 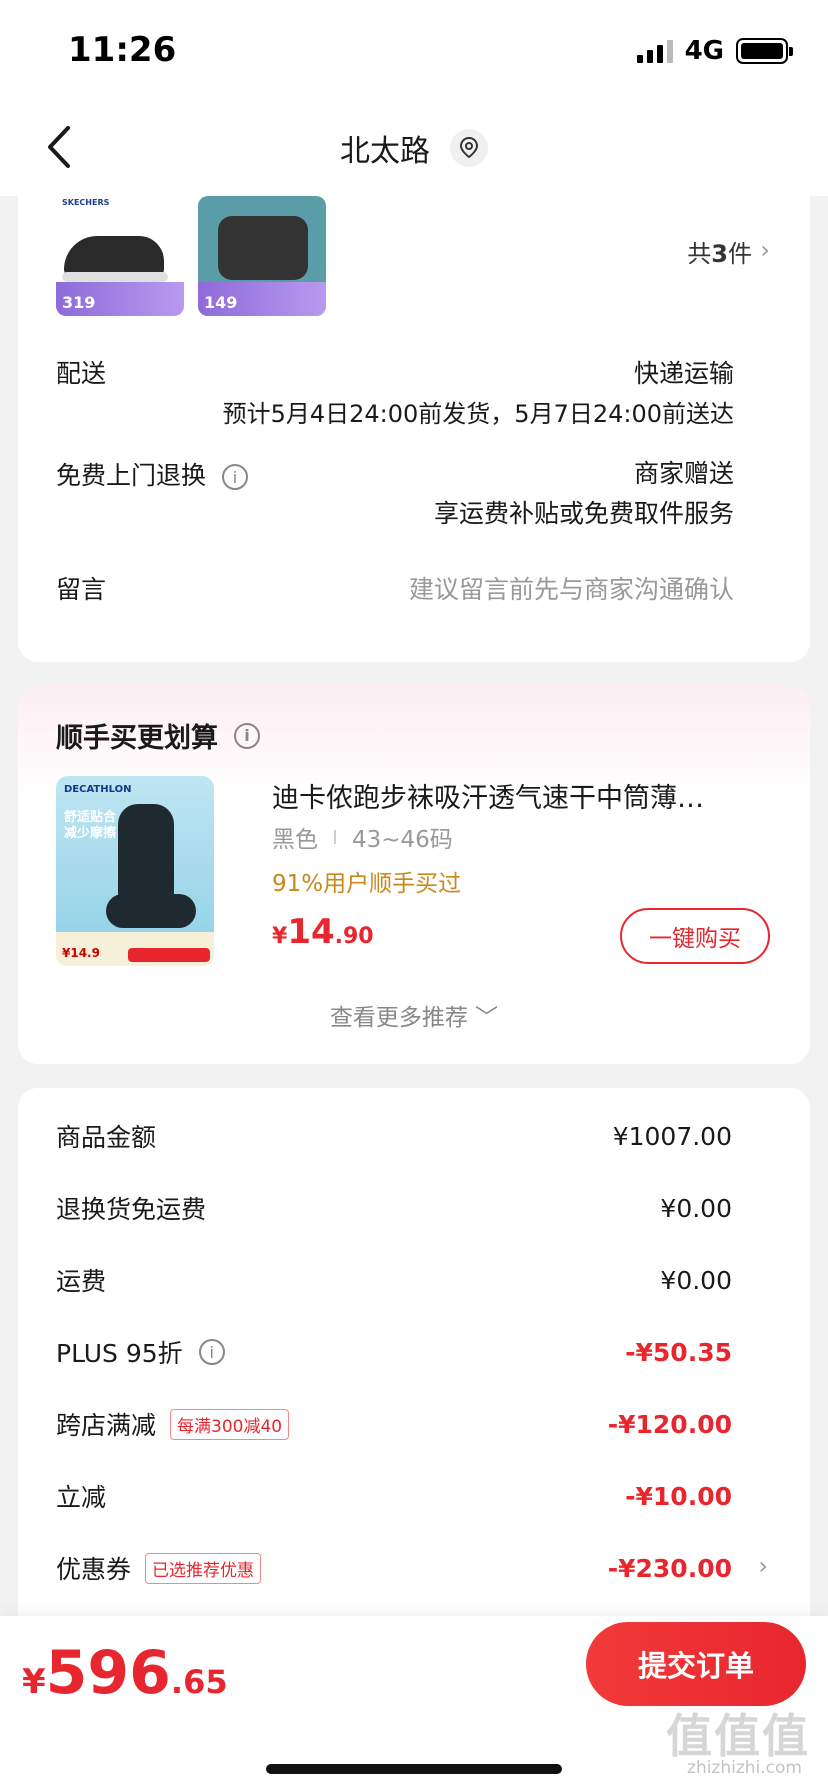 What do you see at coordinates (696, 1664) in the screenshot?
I see `submit-order-button: 提交订单` at bounding box center [696, 1664].